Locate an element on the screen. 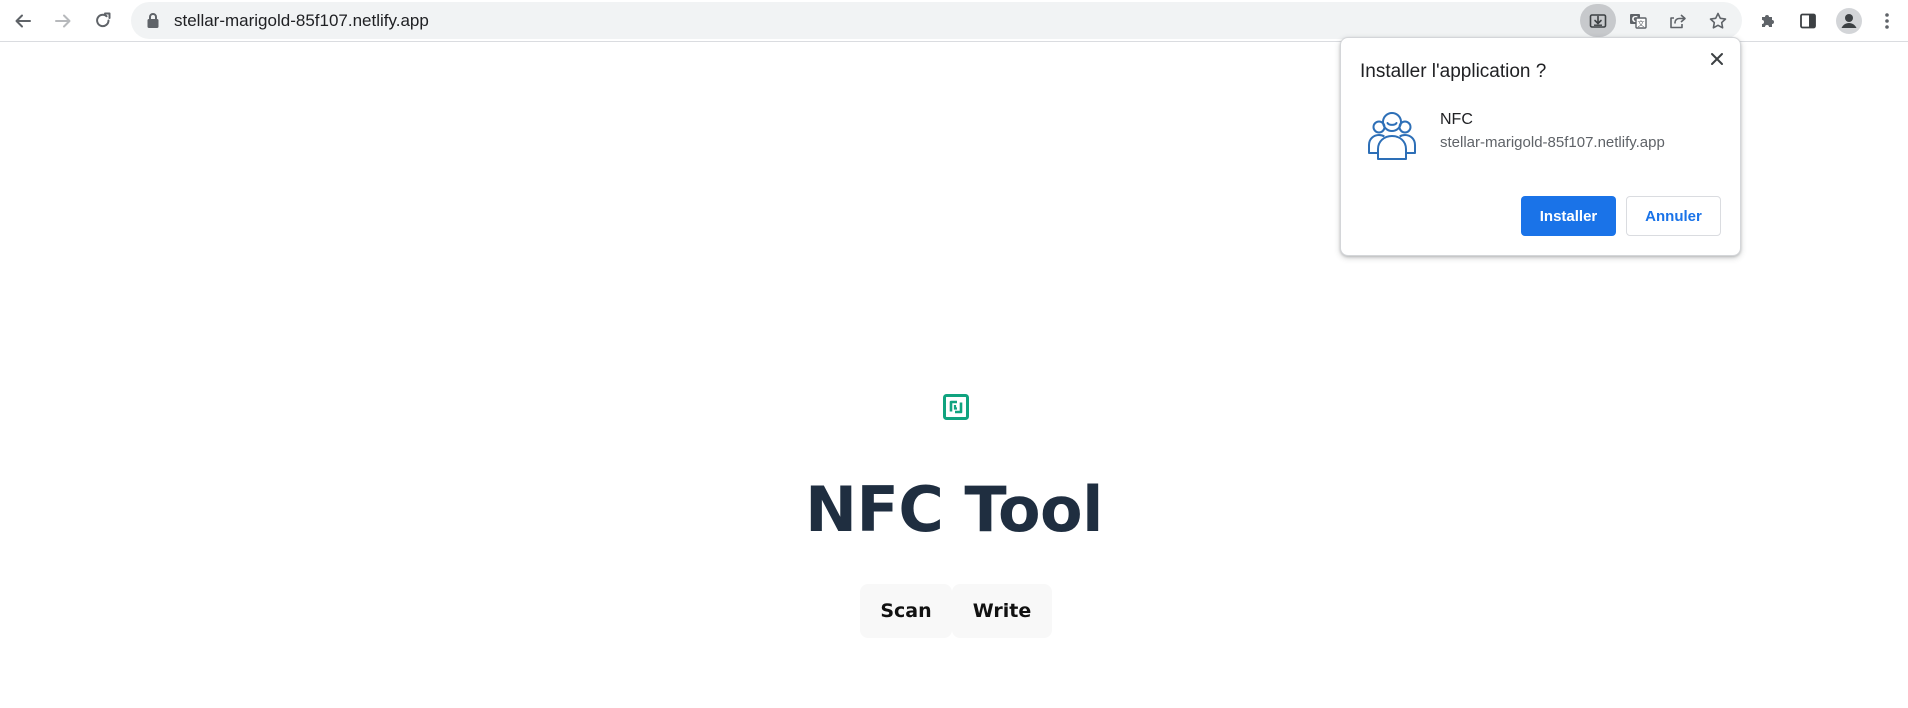  kebab-menu-icon is located at coordinates (1887, 21).